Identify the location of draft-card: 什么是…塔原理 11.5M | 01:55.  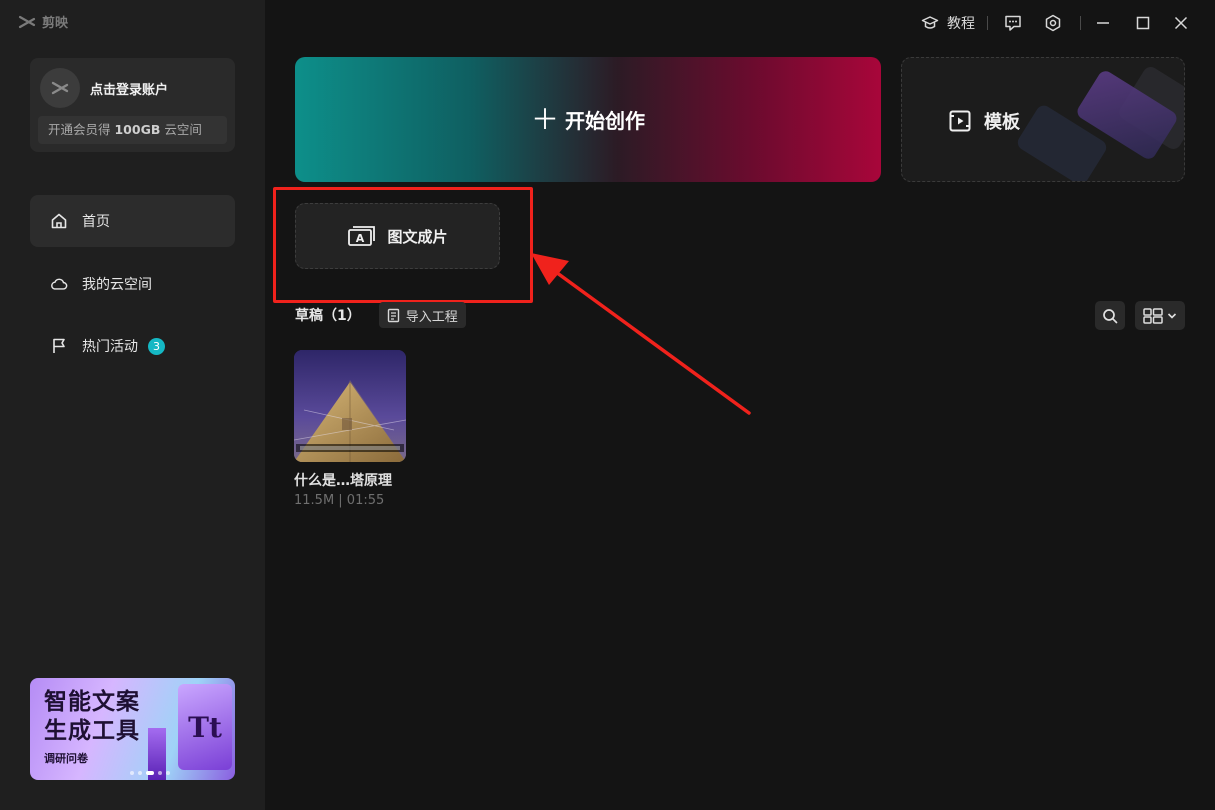
(350, 429).